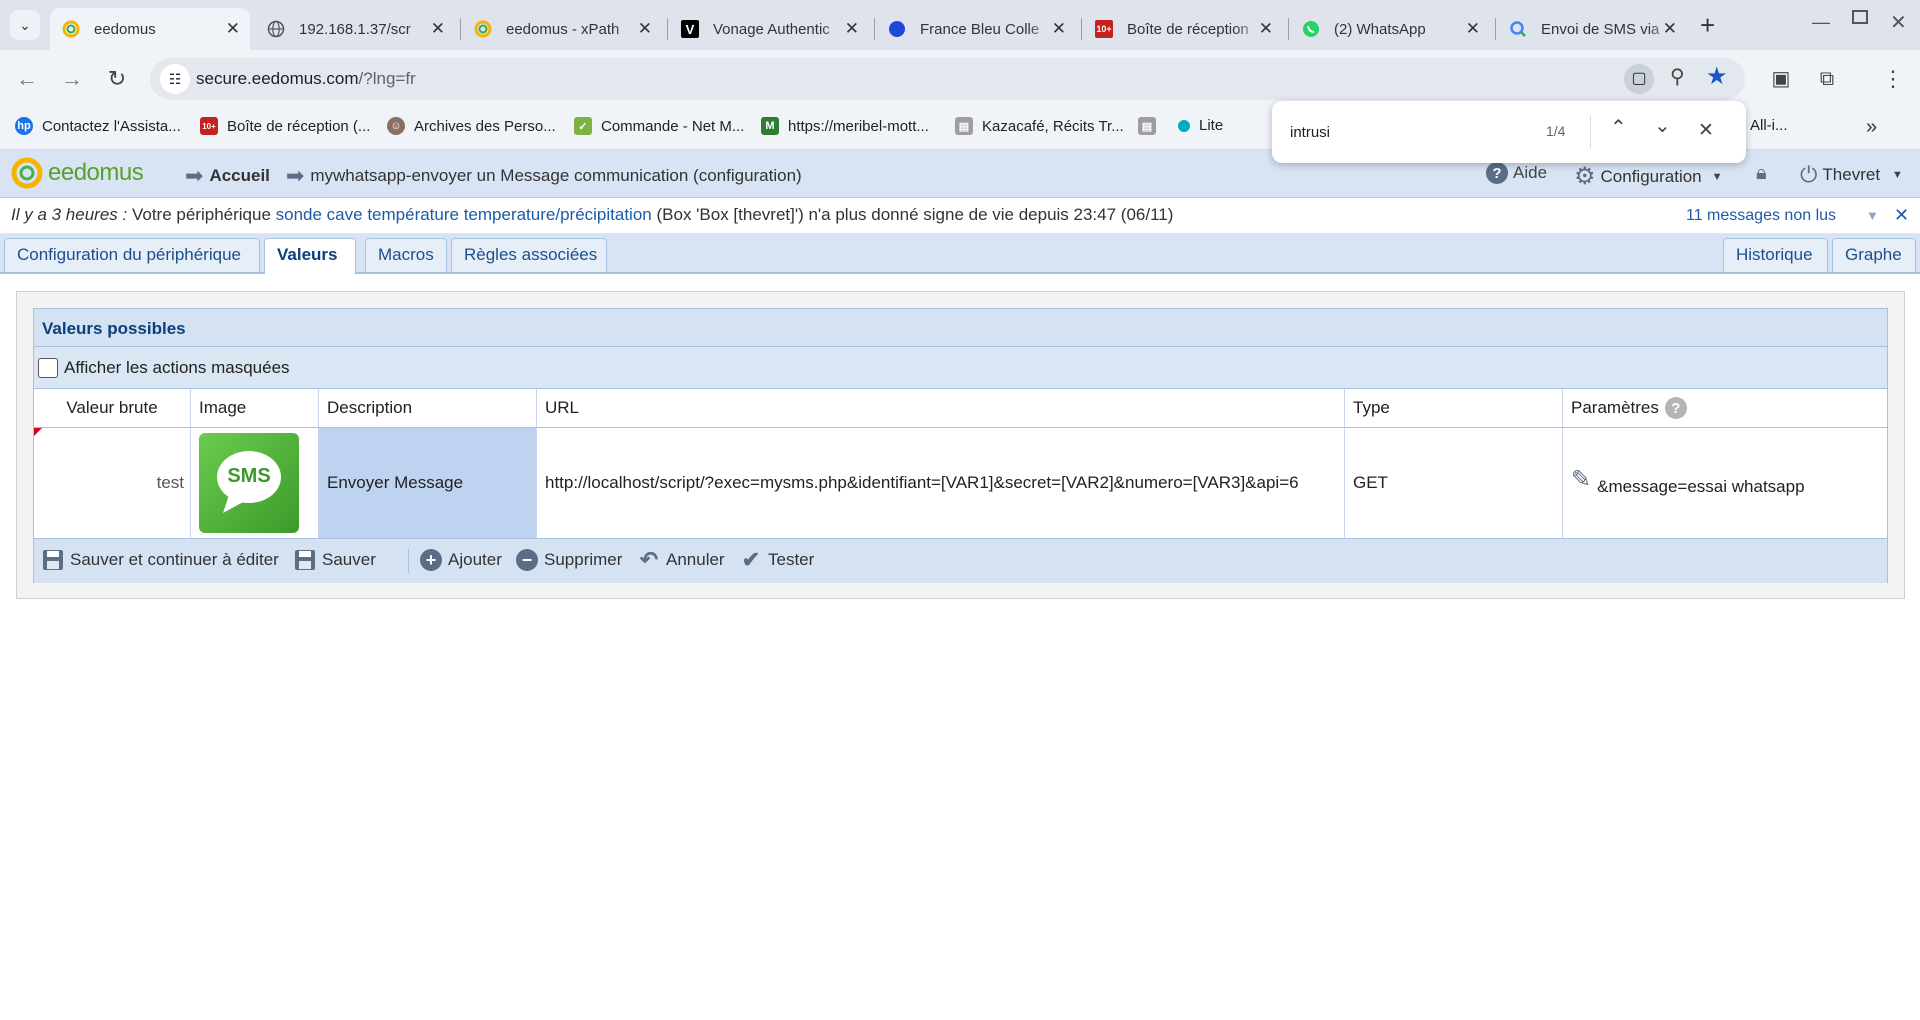 This screenshot has width=1920, height=1020. I want to click on save-icon, so click(53, 560).